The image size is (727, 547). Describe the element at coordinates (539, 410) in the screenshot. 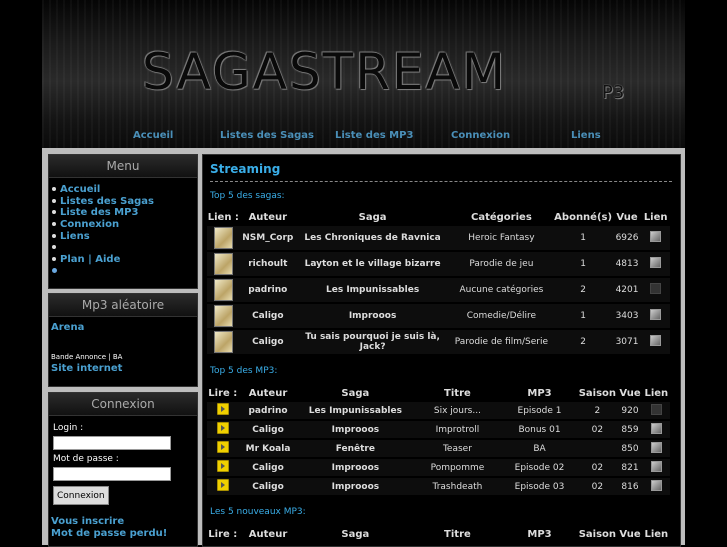

I see `mp3-episode: Episode 1` at that location.